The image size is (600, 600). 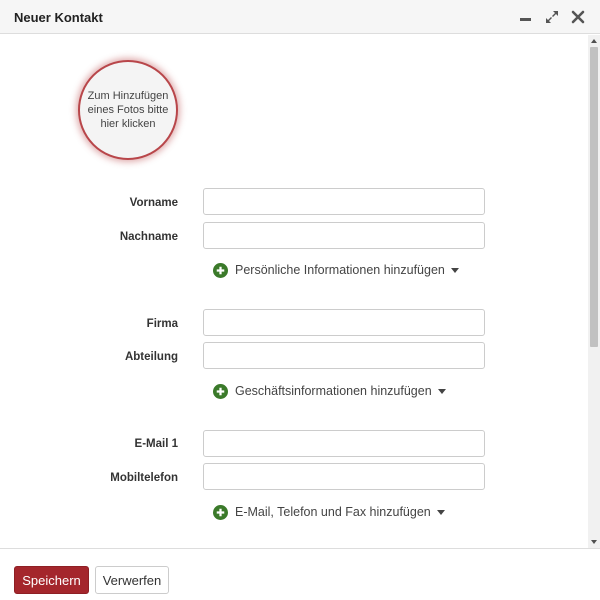 What do you see at coordinates (300, 17) in the screenshot?
I see `window-titlebar: Neuer Kontakt` at bounding box center [300, 17].